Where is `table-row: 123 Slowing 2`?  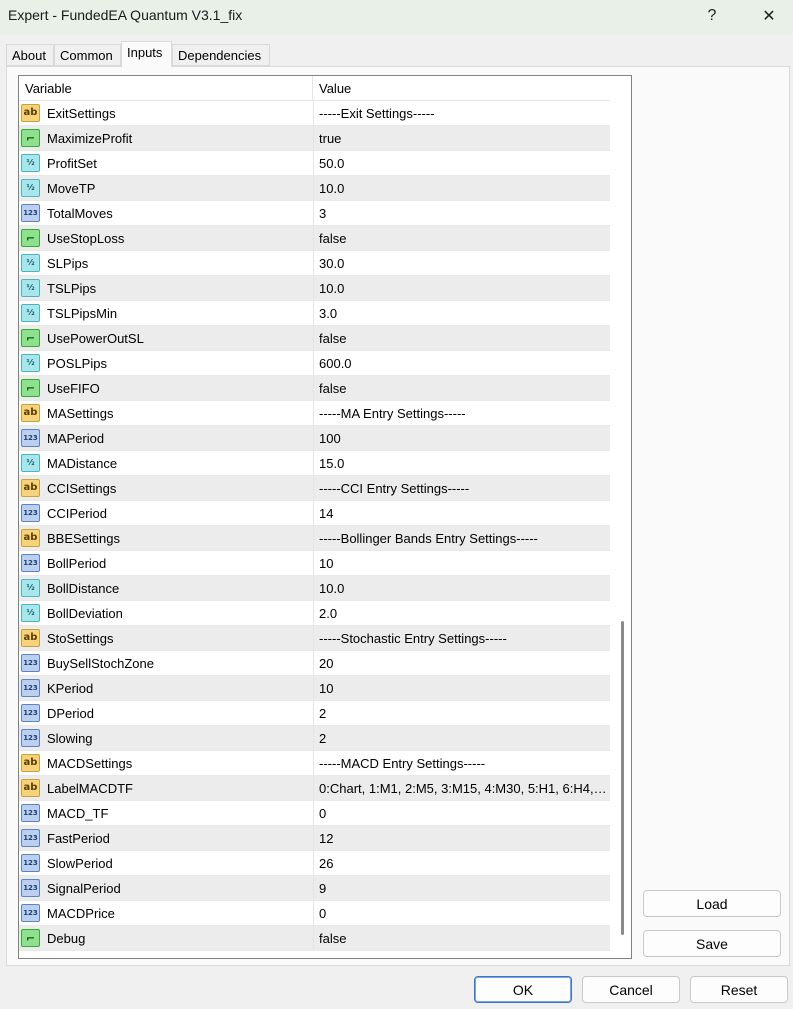
table-row: 123 Slowing 2 is located at coordinates (314, 738).